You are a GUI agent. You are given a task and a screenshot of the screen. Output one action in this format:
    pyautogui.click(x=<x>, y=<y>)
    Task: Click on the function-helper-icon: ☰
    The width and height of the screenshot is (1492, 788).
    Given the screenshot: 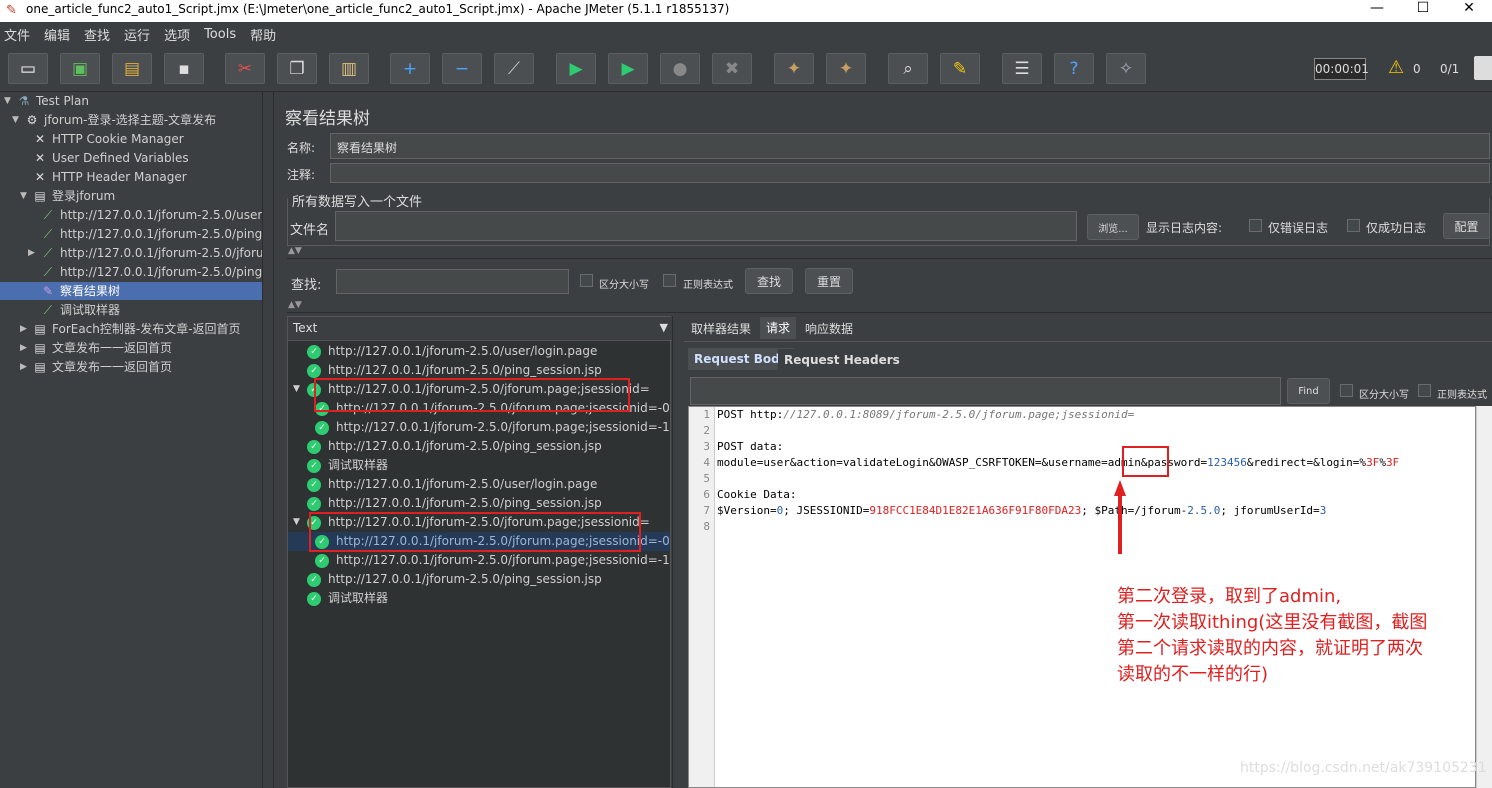 What is the action you would take?
    pyautogui.click(x=1022, y=68)
    